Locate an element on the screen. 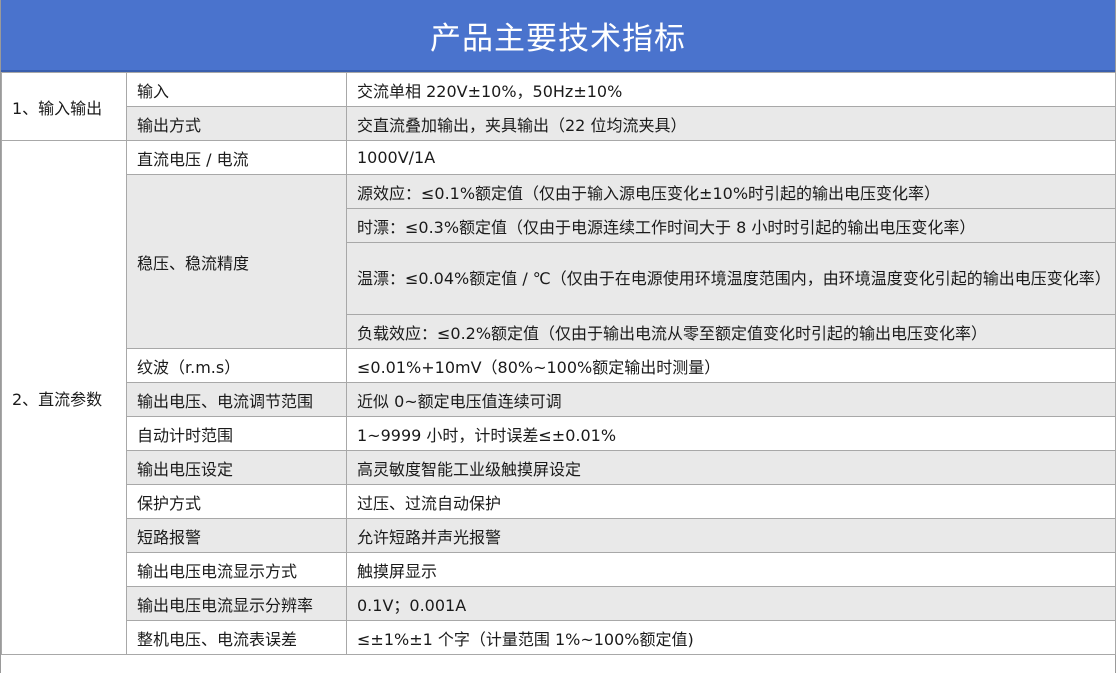 The height and width of the screenshot is (673, 1116). table-row: 自动计时范围 1~9999 小时，计时误差≤±0.01% is located at coordinates (559, 433).